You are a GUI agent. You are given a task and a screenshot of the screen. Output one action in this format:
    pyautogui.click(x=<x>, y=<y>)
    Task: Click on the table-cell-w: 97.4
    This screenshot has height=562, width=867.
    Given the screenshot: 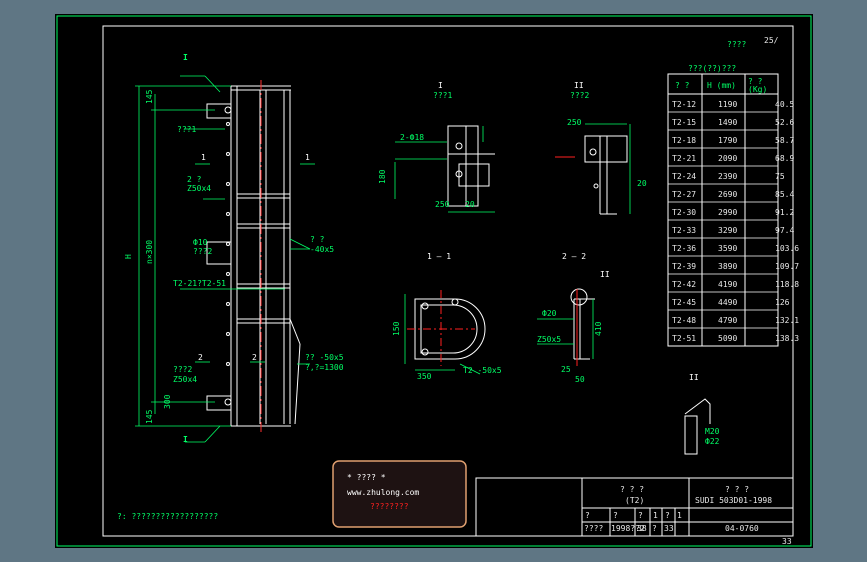 What is the action you would take?
    pyautogui.click(x=784, y=230)
    